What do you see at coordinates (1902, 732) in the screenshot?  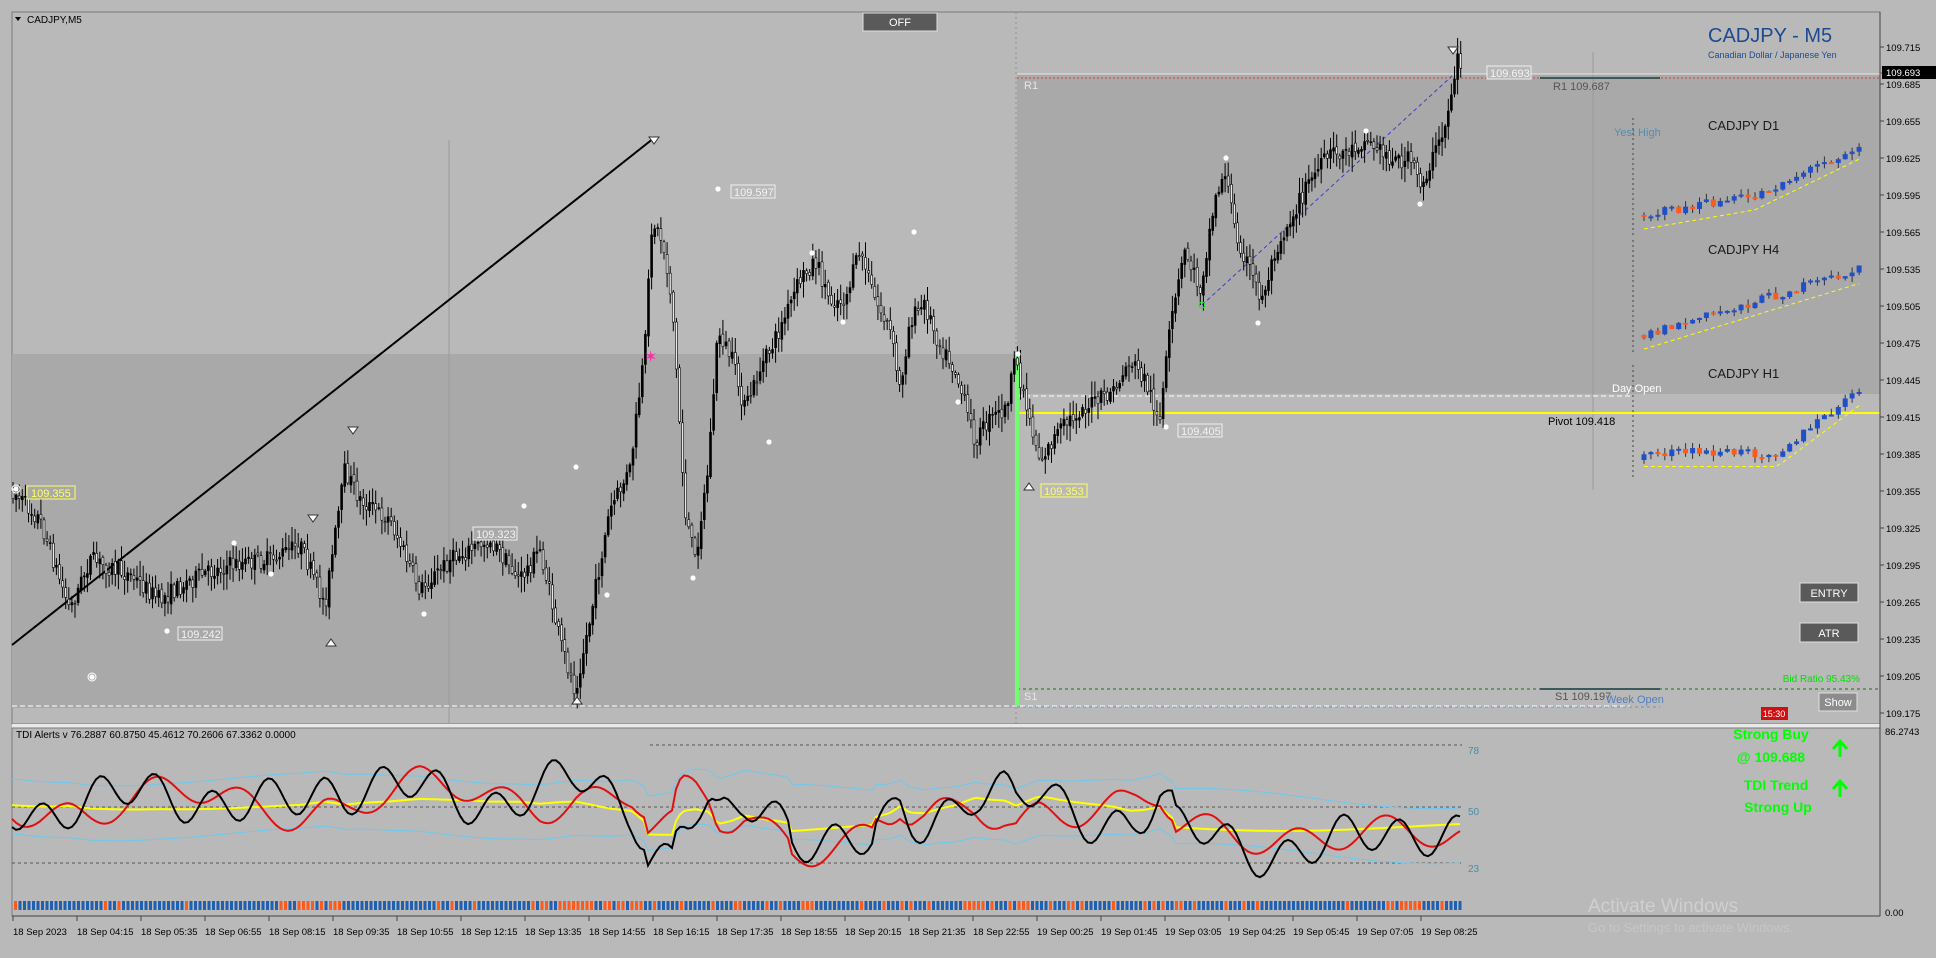 I see `indicator-axis-top: 86.2743` at bounding box center [1902, 732].